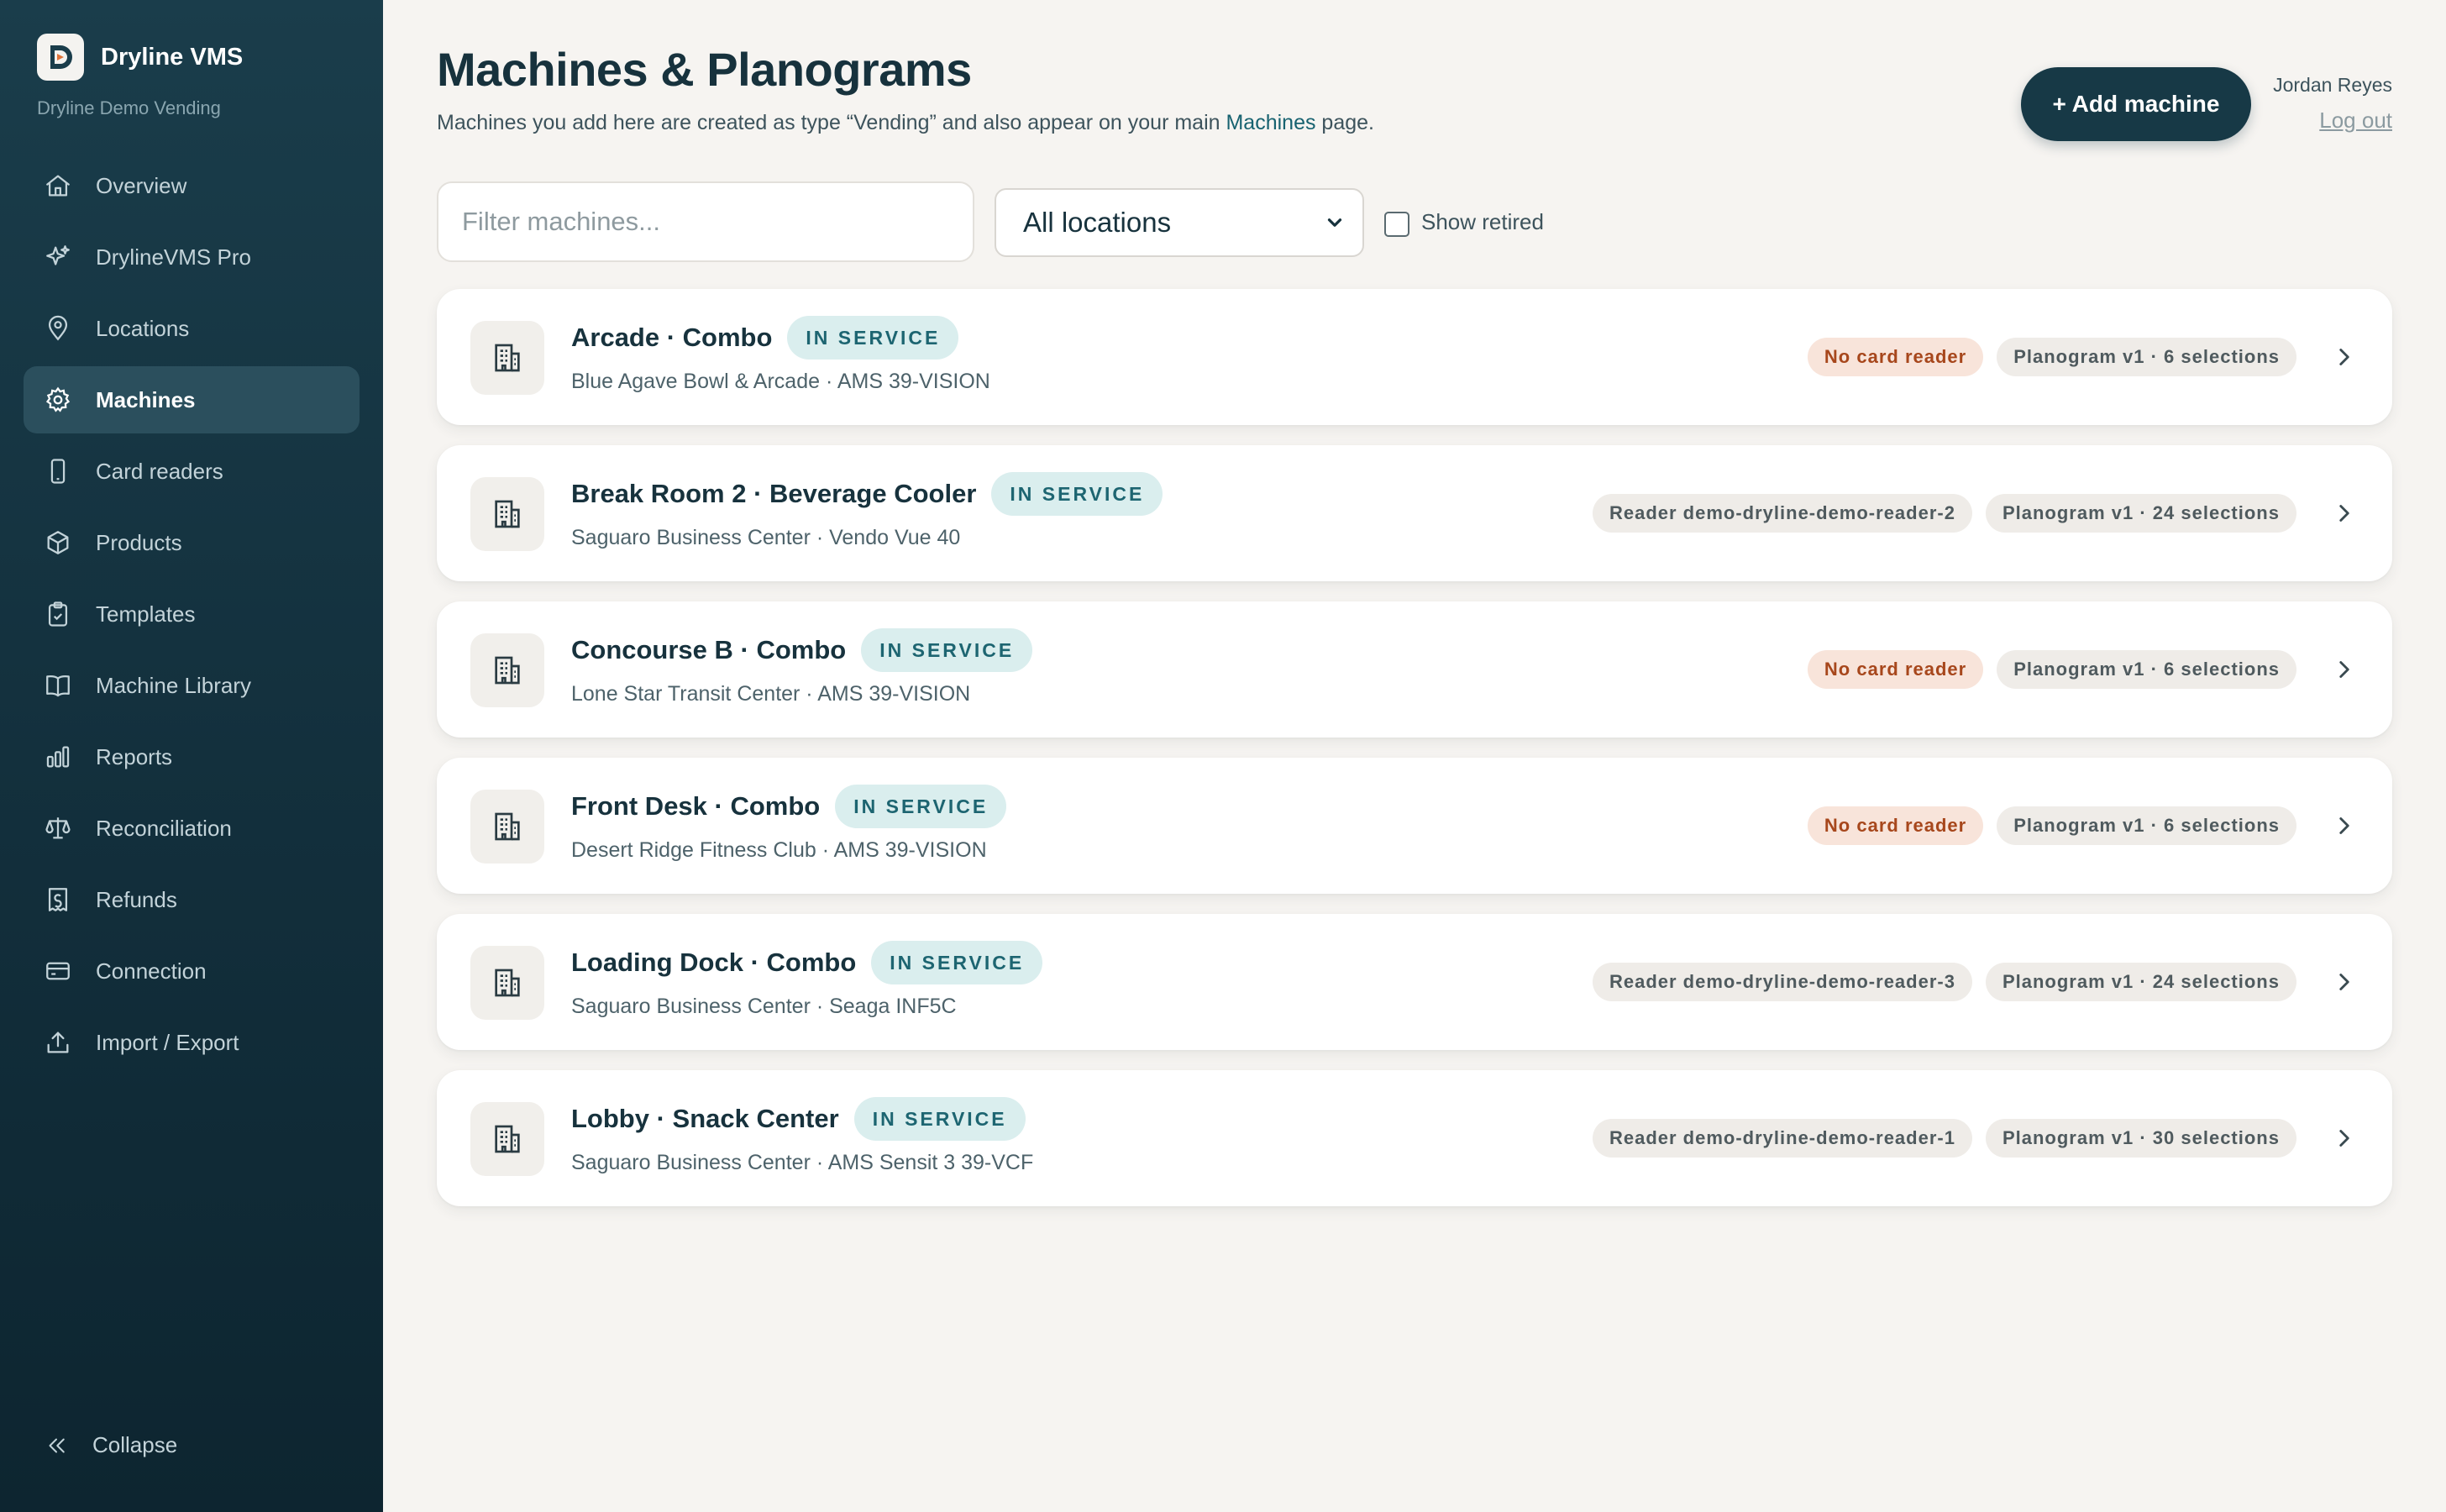 The width and height of the screenshot is (2446, 1512). What do you see at coordinates (807, 962) in the screenshot?
I see `machine-title-row: Loading Dock · Combo IN SERVICE` at bounding box center [807, 962].